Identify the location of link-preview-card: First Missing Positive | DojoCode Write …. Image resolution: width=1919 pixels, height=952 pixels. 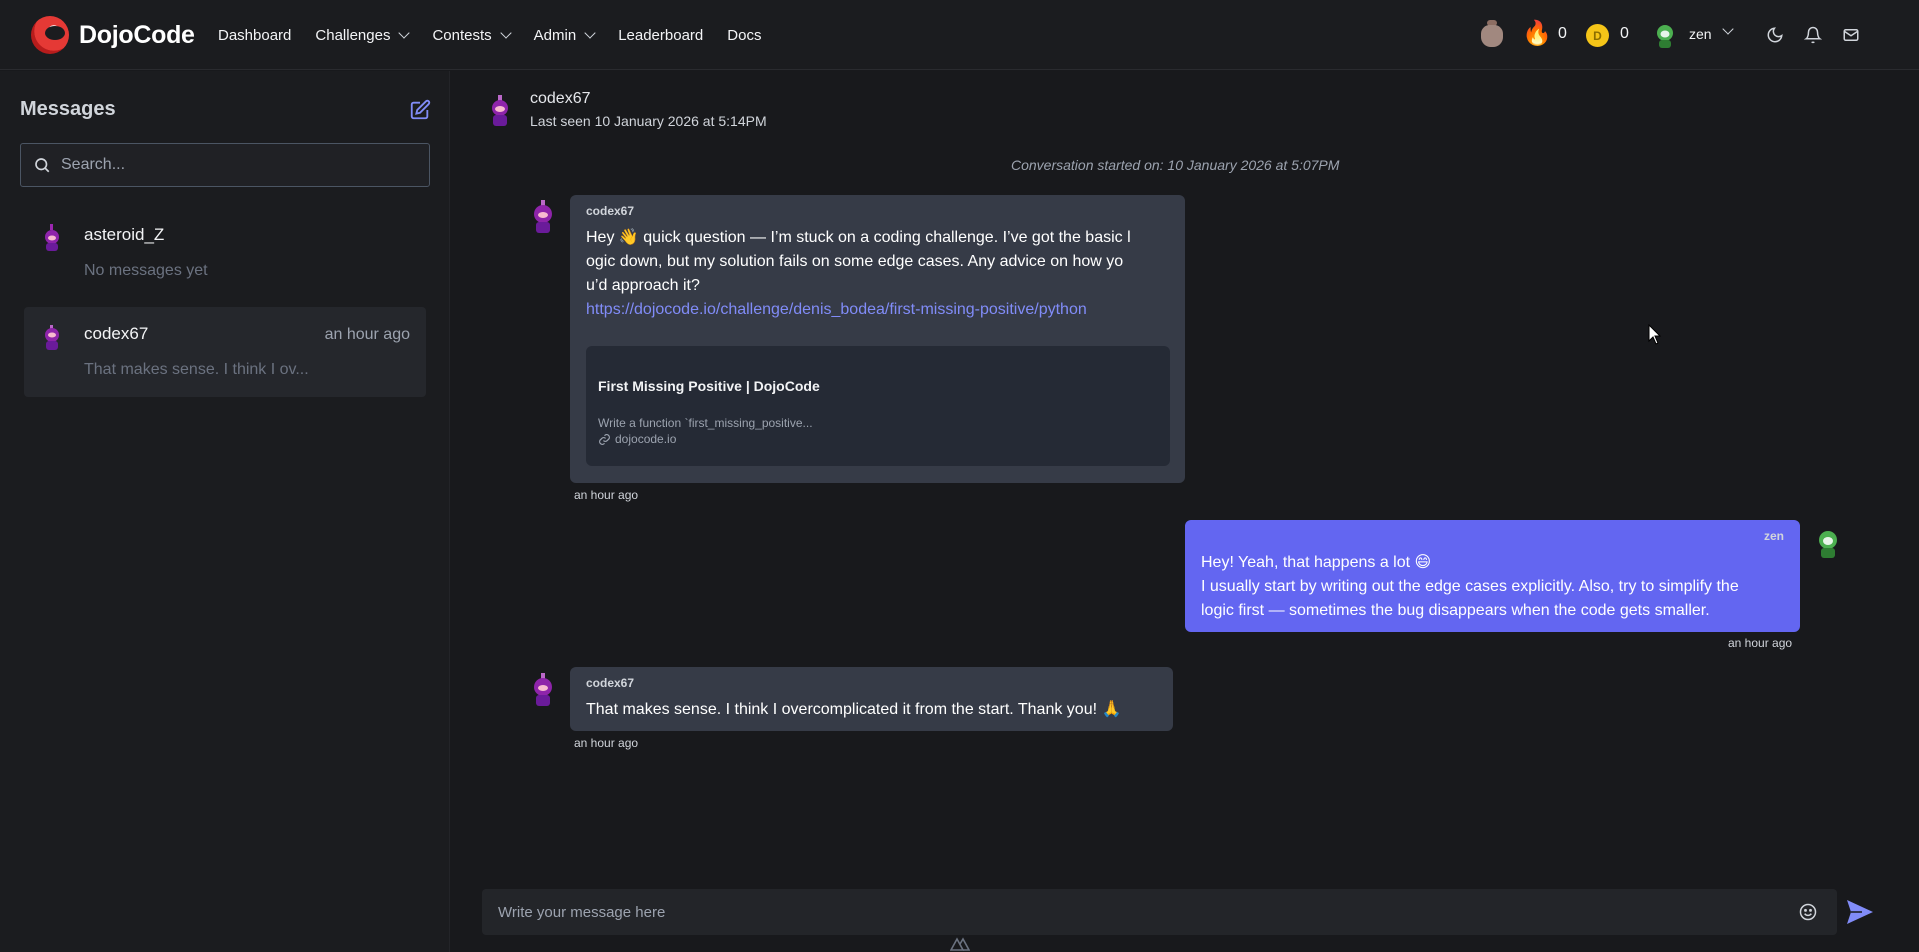
(878, 406).